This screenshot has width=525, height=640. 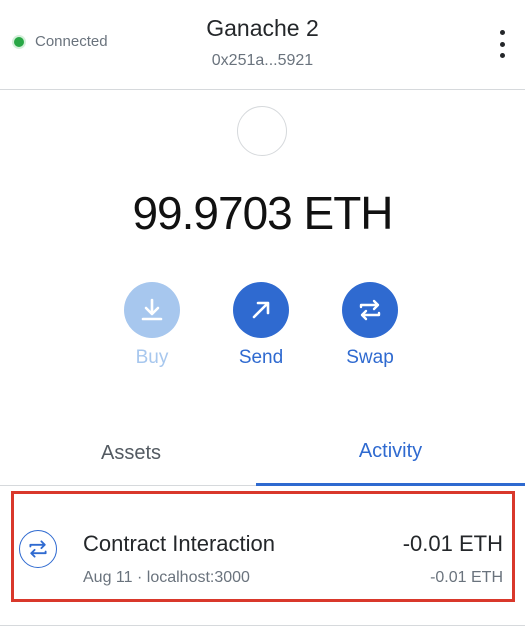 I want to click on send-label: Send, so click(x=261, y=357).